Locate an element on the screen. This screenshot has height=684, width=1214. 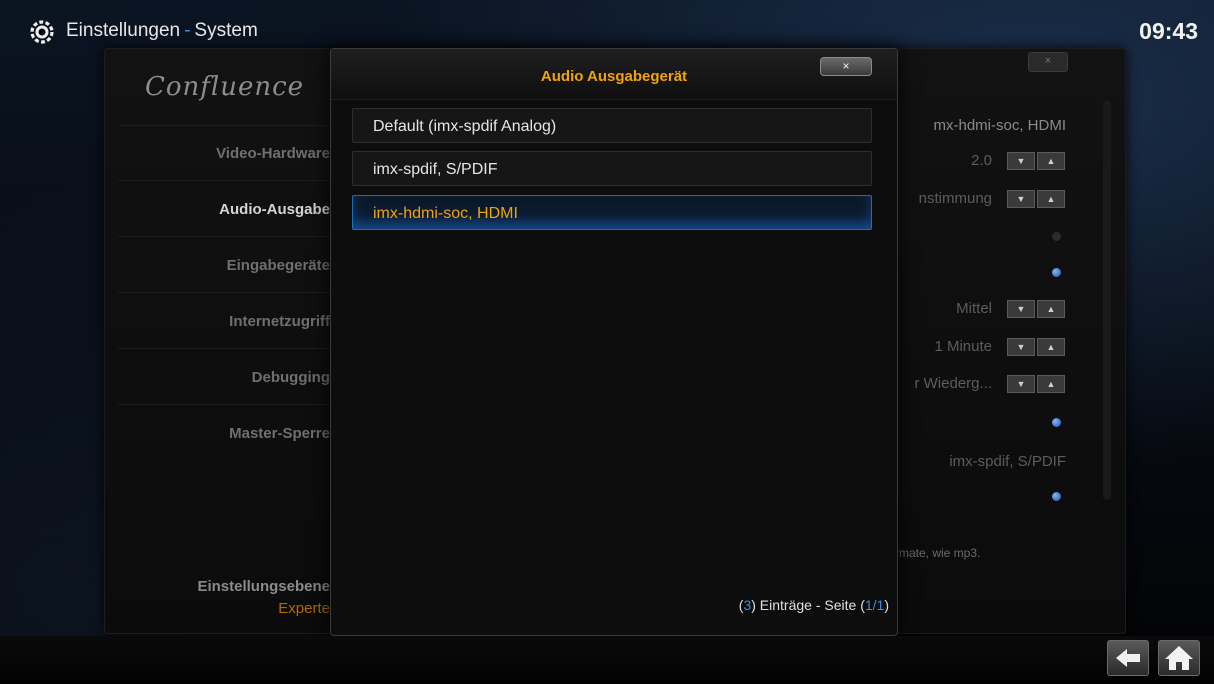
footer-text: ) is located at coordinates (886, 605).